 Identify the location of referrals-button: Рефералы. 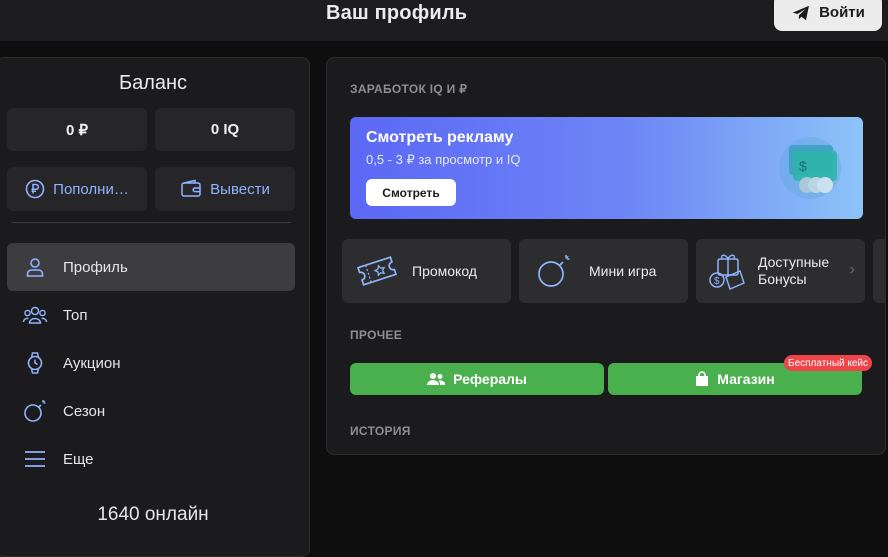
(477, 379).